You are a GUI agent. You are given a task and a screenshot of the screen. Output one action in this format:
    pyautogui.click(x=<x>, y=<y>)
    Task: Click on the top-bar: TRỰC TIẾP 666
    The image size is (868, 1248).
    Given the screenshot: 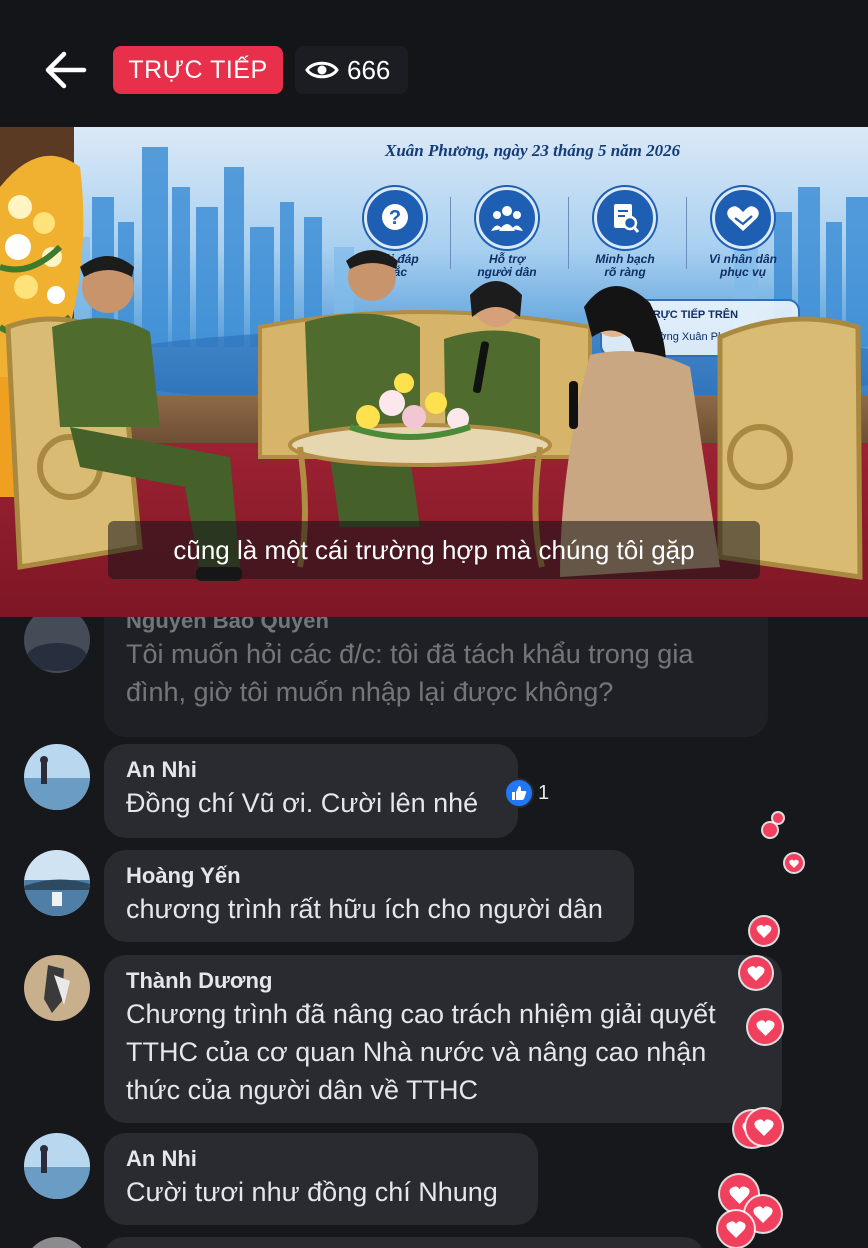 What is the action you would take?
    pyautogui.click(x=434, y=63)
    